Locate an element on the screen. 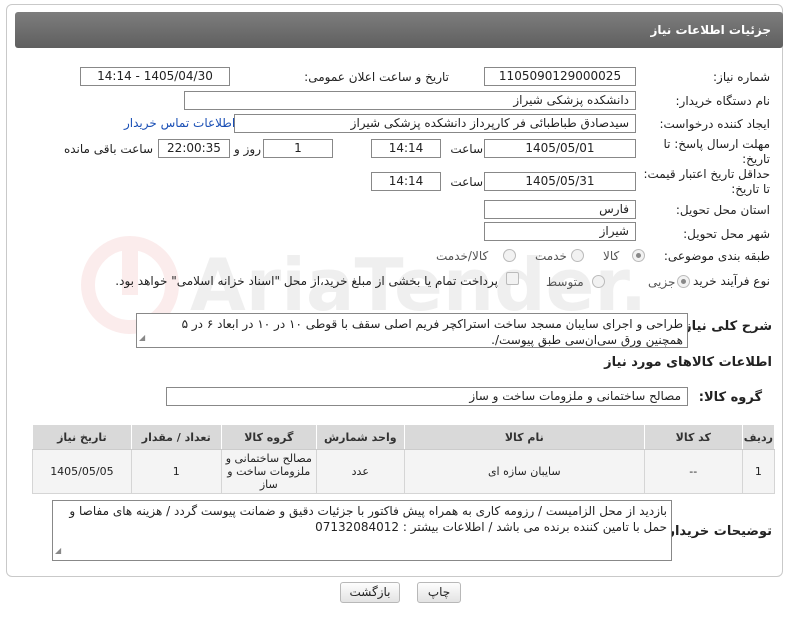 This screenshot has width=788, height=619. need-number-label: شماره نیاز: is located at coordinates (741, 77).